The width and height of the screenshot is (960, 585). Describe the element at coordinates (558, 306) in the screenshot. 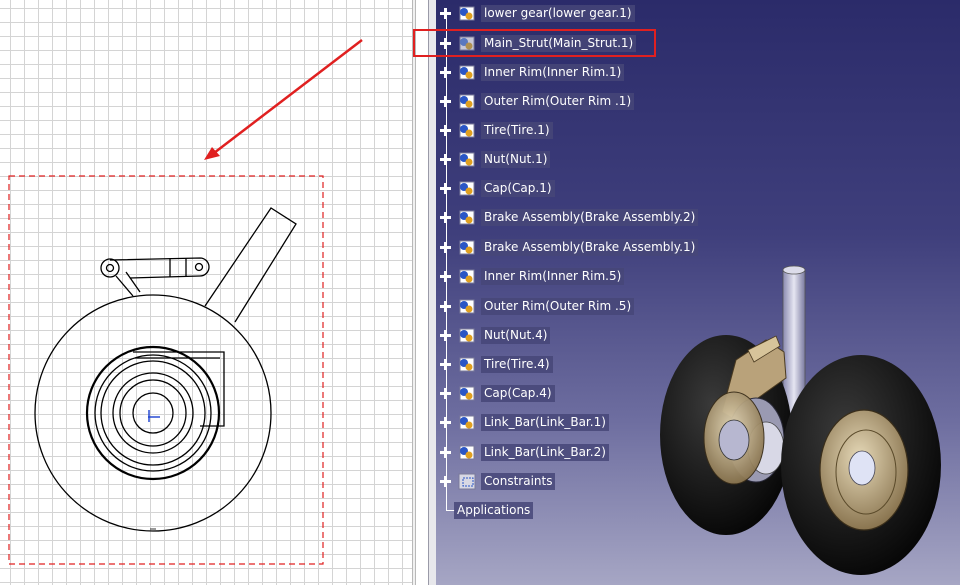

I see `tree-item-label: Outer Rim(Outer Rim .5)` at that location.